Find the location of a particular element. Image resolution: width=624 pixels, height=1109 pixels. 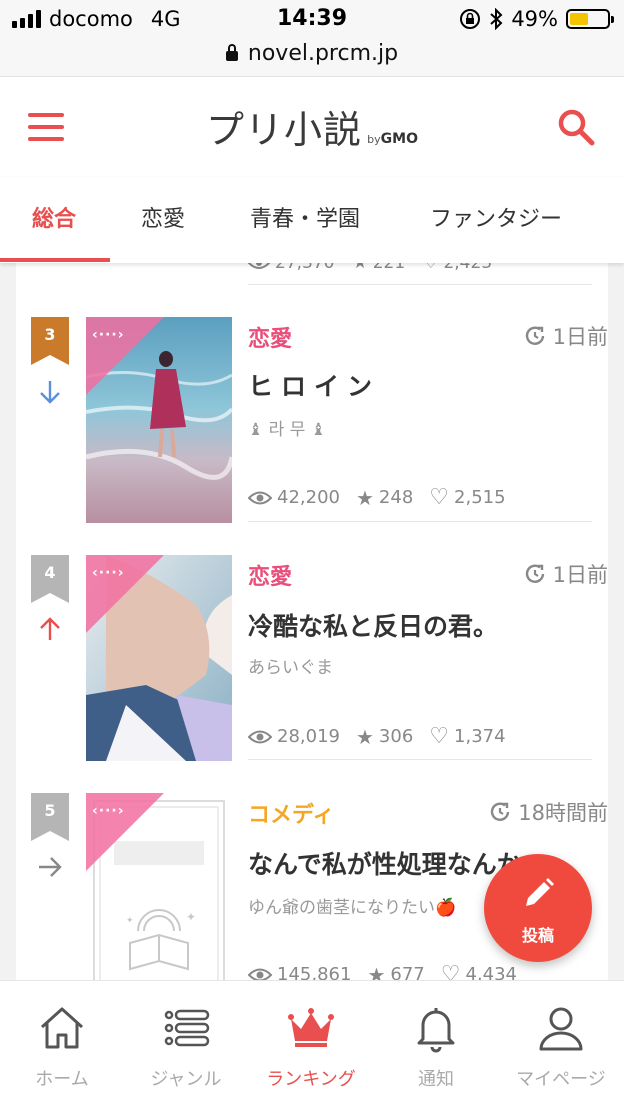

list-icon is located at coordinates (187, 1028).